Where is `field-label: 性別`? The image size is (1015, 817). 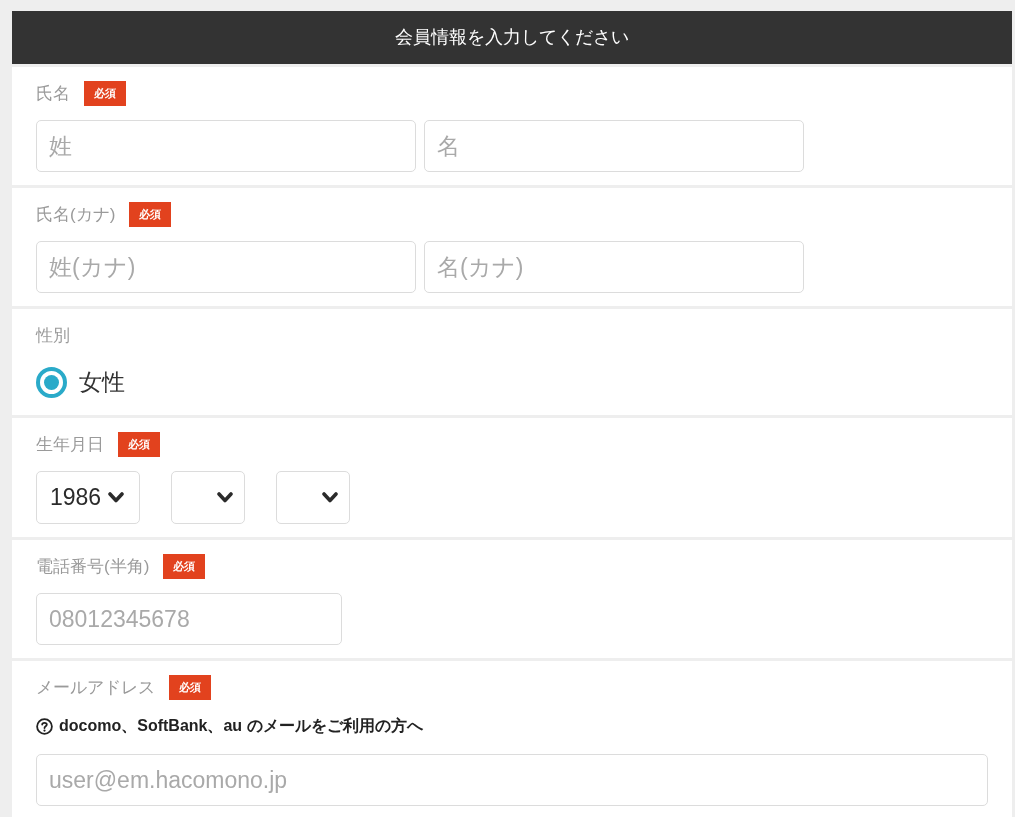
field-label: 性別 is located at coordinates (53, 335).